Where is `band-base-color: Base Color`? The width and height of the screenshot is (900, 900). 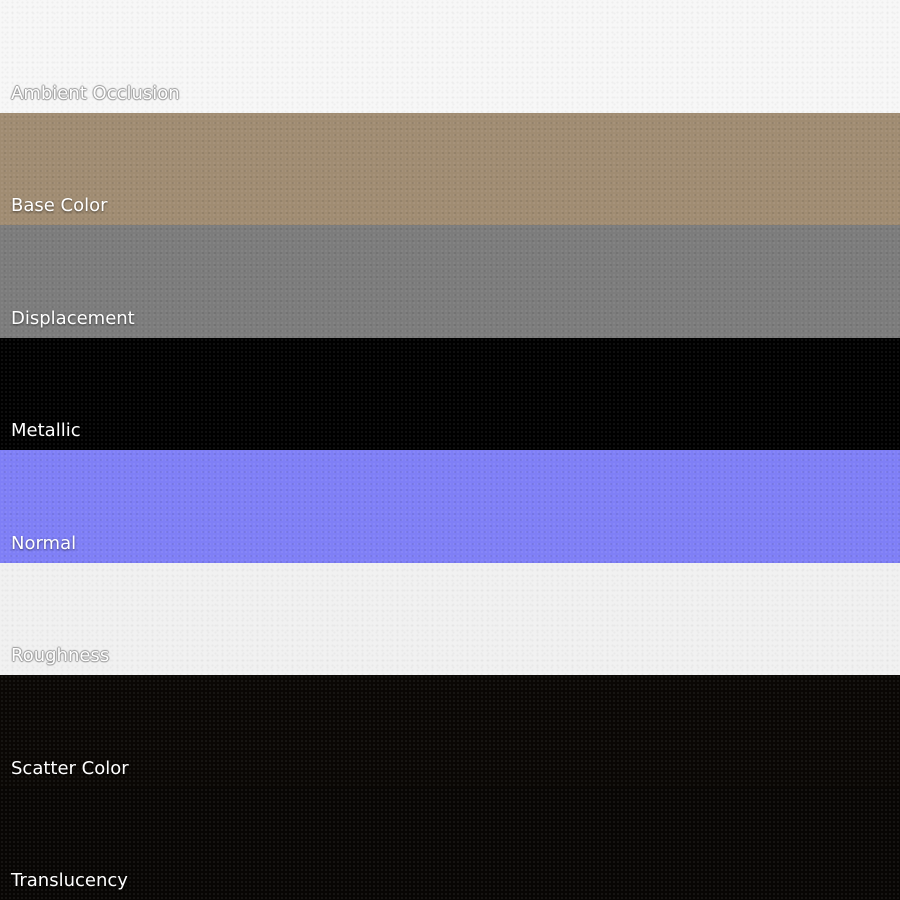
band-base-color: Base Color is located at coordinates (450, 168).